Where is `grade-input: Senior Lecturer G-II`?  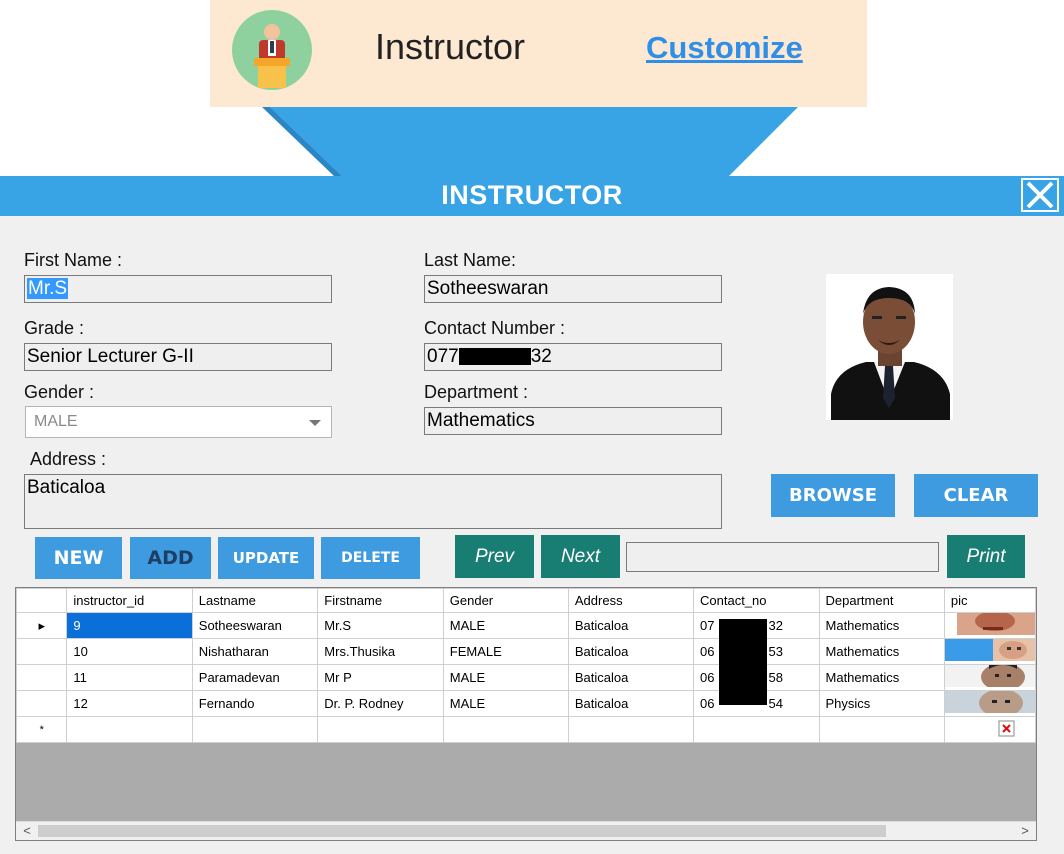
grade-input: Senior Lecturer G-II is located at coordinates (178, 357).